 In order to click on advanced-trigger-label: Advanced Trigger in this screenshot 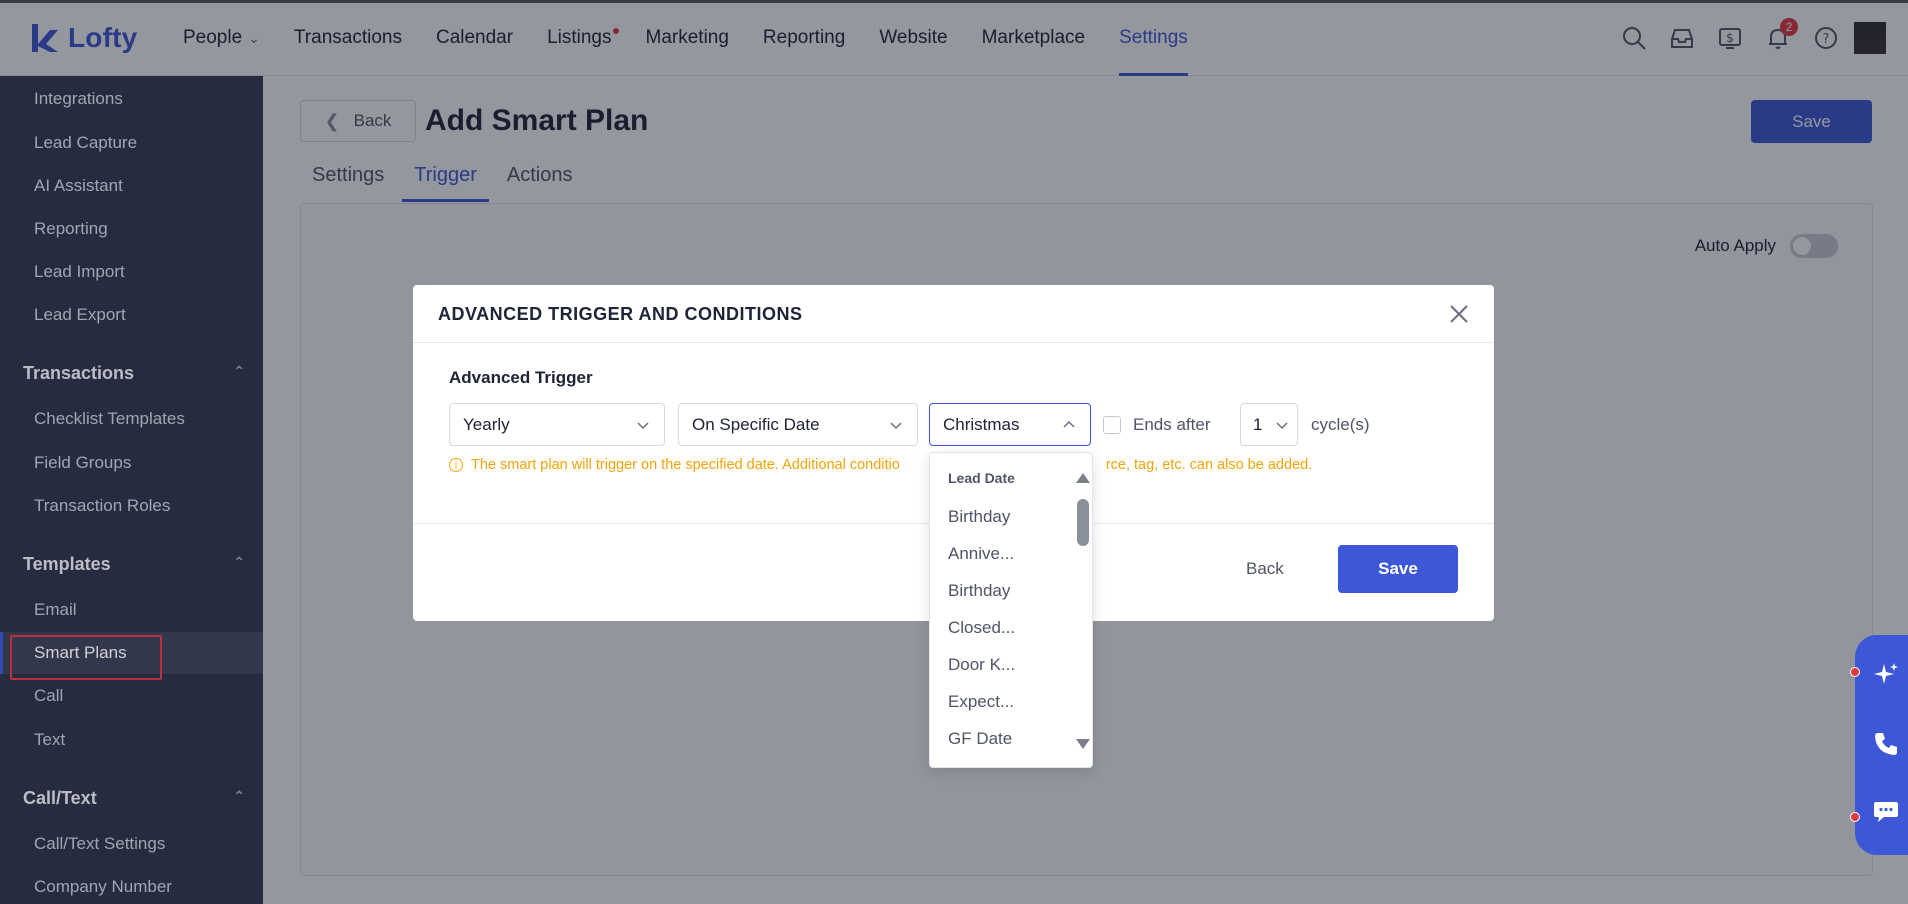, I will do `click(521, 377)`.